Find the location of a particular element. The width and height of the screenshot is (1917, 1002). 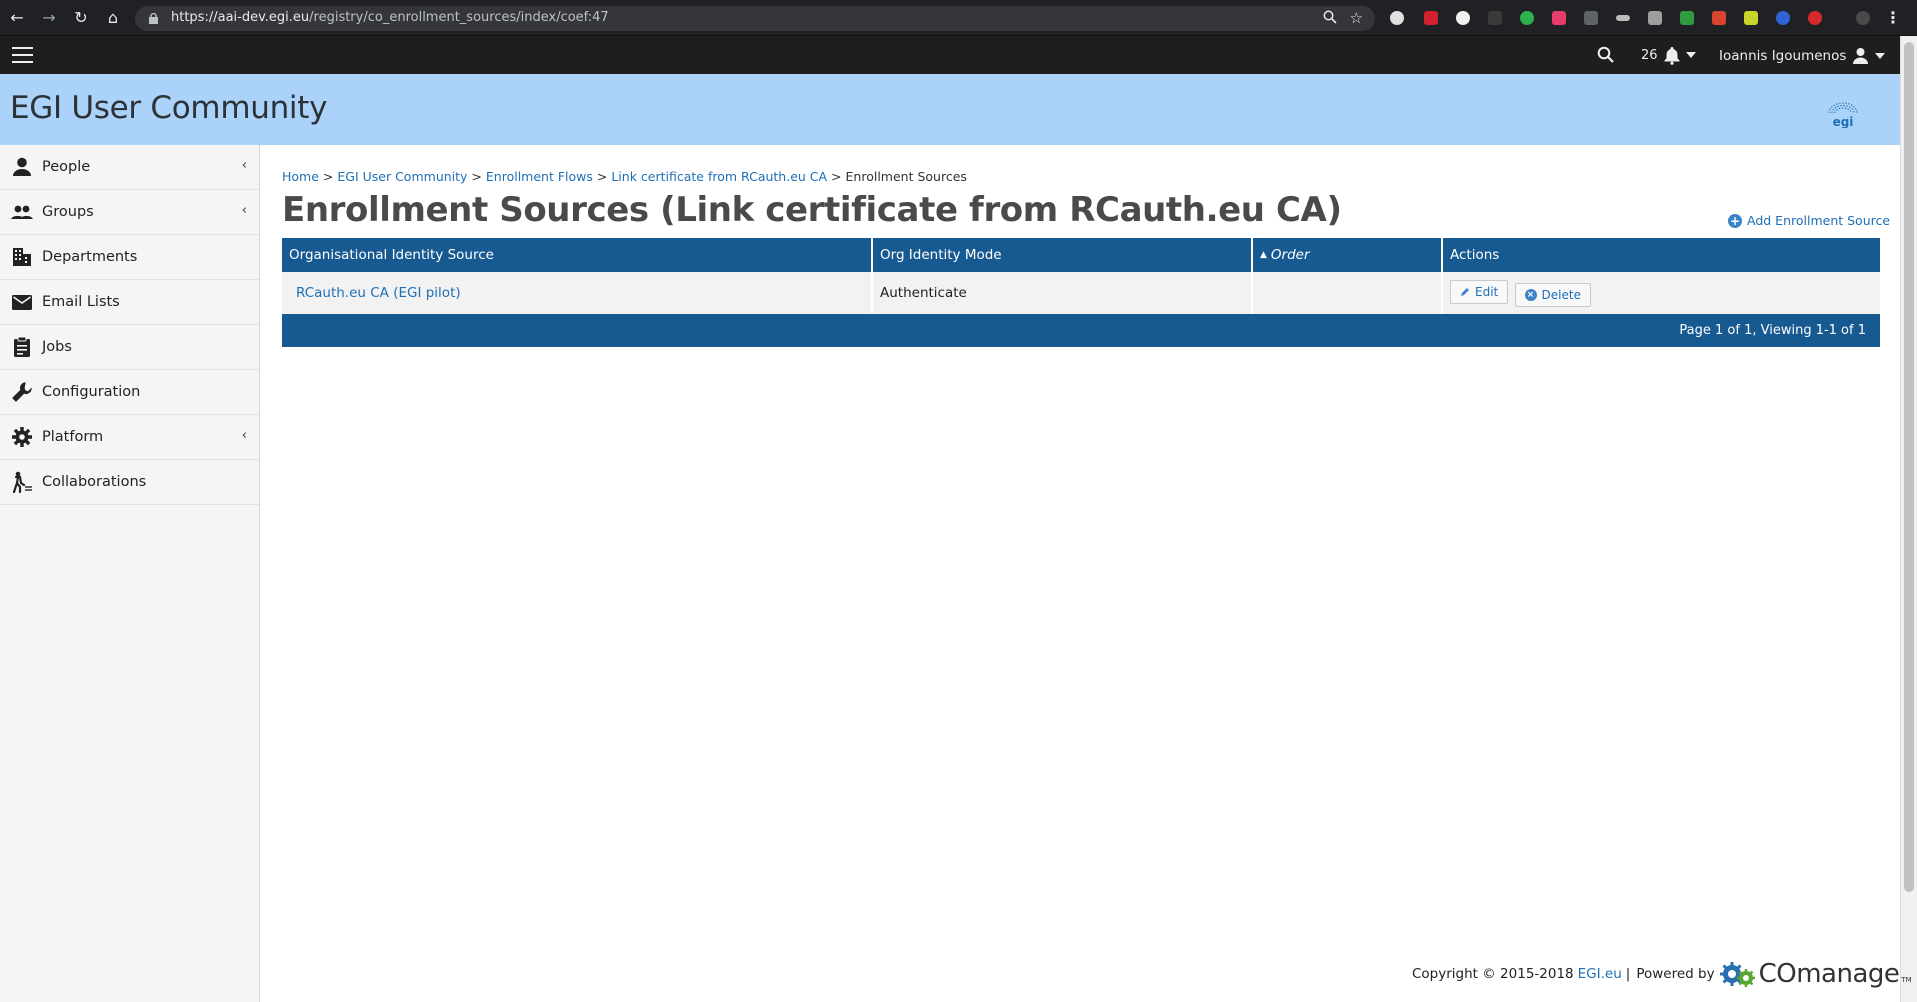

breadcrumb-flows-link: Enrollment Flows is located at coordinates (539, 176).